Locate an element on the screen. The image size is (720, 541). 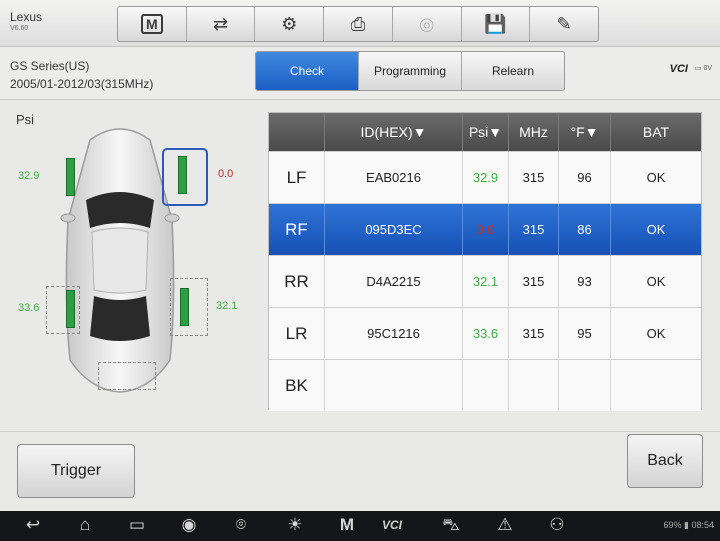
vehicle-swap-icon: ⇄ is located at coordinates (221, 23).